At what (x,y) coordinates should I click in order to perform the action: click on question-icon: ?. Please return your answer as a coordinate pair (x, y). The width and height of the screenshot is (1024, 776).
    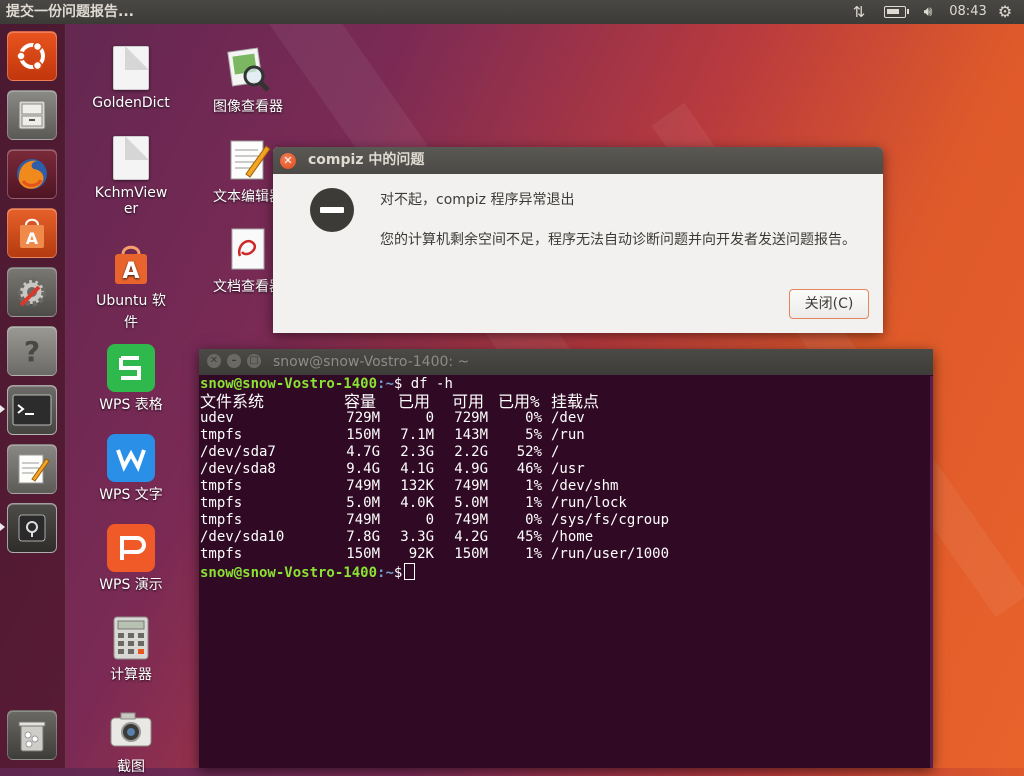
    Looking at the image, I should click on (32, 351).